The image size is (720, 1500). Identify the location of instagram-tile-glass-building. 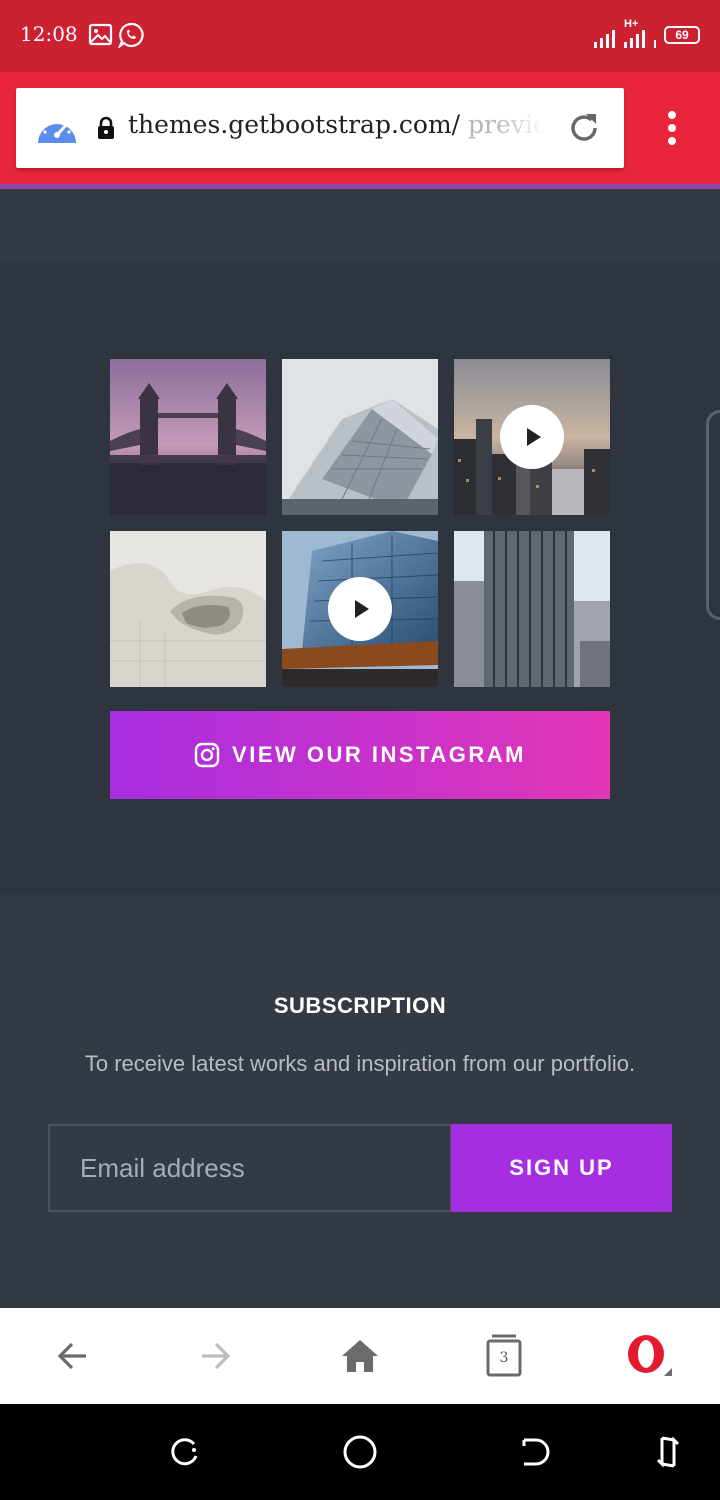
(360, 437).